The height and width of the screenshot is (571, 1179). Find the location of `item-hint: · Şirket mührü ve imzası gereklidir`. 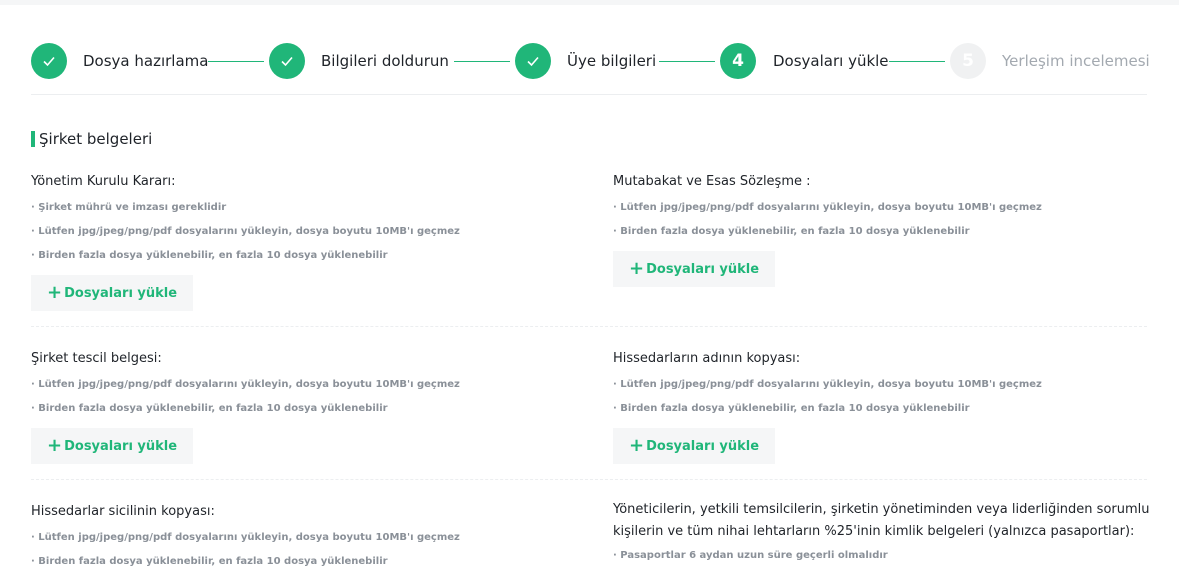

item-hint: · Şirket mührü ve imzası gereklidir is located at coordinates (129, 207).